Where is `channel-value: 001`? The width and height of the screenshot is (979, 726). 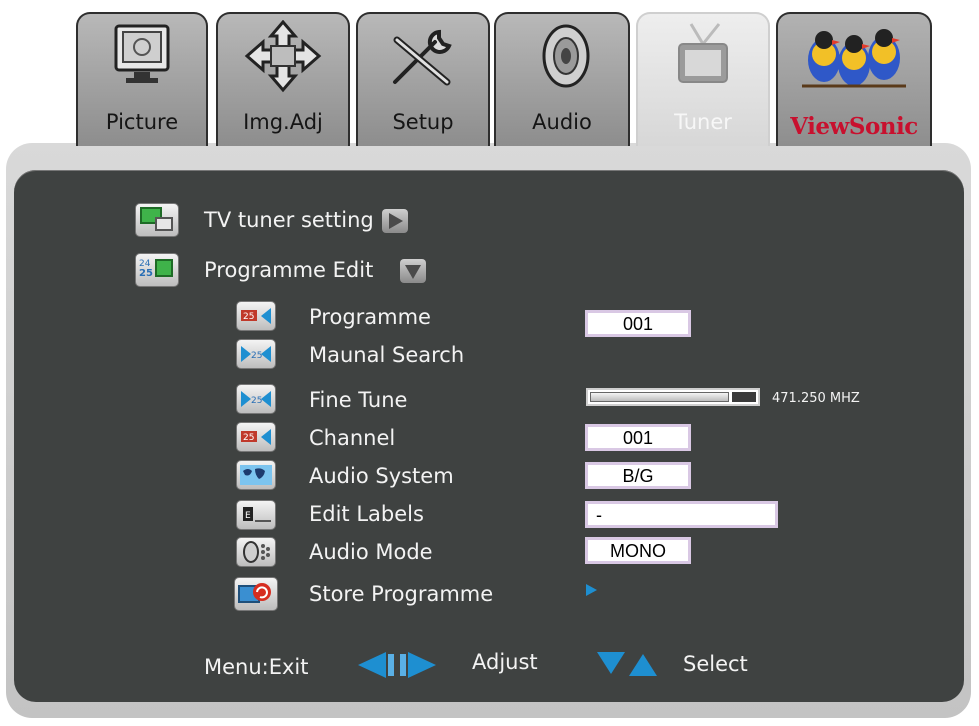 channel-value: 001 is located at coordinates (638, 437).